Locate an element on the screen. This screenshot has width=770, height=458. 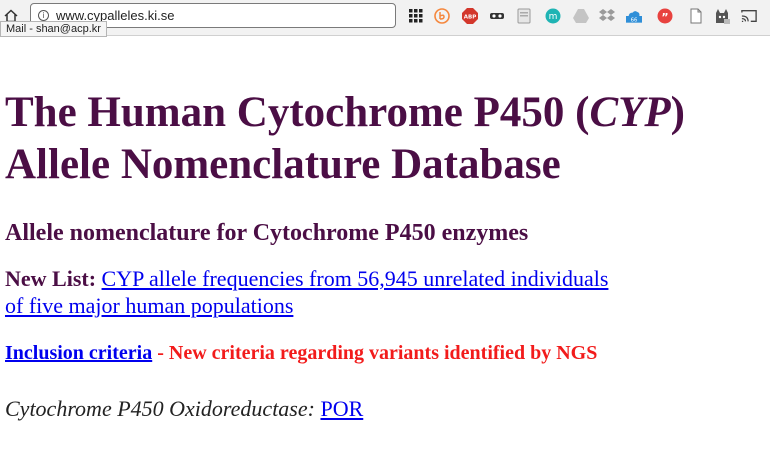
title-line1-start: The Human Cytochrome P450 ( is located at coordinates (297, 112).